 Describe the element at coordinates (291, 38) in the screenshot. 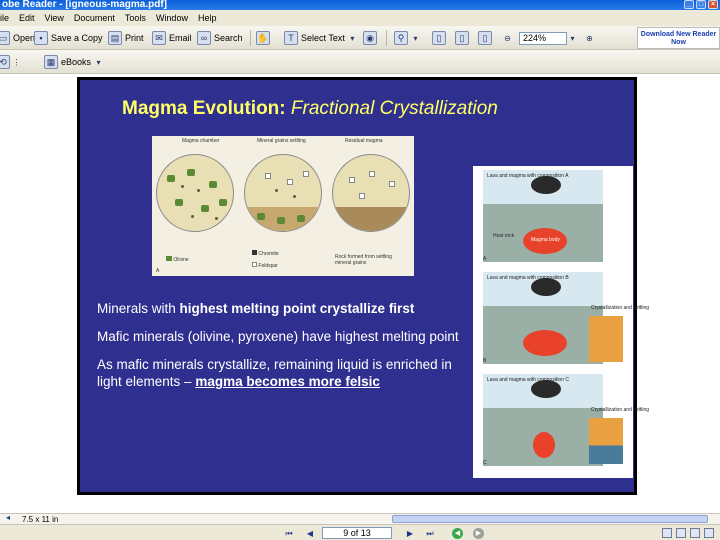

I see `text-cursor-icon: T` at that location.